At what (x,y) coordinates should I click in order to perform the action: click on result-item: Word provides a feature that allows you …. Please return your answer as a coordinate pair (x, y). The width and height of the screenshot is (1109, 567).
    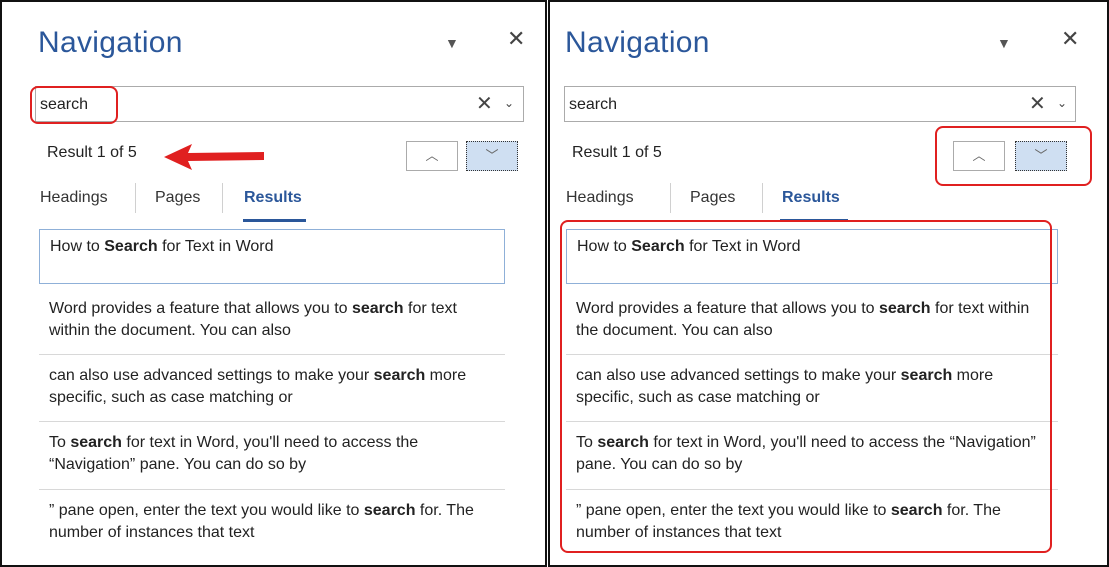
    Looking at the image, I should click on (272, 320).